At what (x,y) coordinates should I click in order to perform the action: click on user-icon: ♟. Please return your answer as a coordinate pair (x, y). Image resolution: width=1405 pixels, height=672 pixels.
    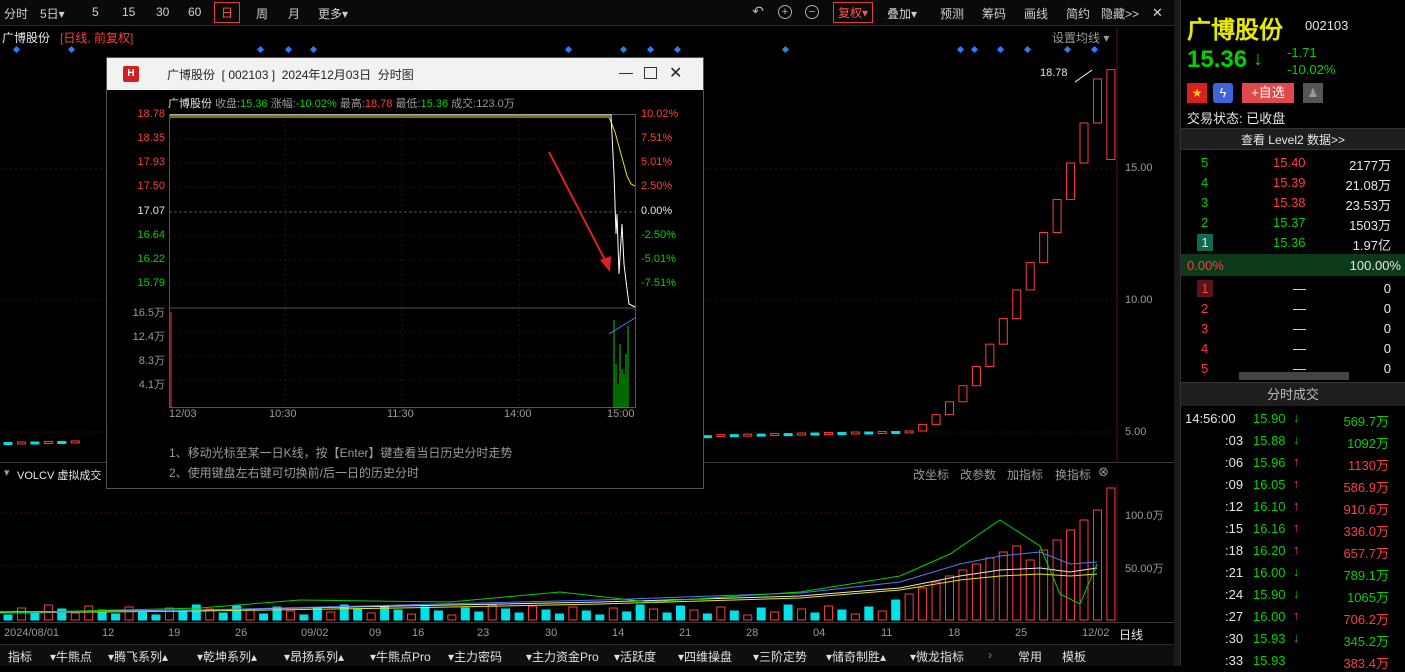
    Looking at the image, I should click on (1313, 93).